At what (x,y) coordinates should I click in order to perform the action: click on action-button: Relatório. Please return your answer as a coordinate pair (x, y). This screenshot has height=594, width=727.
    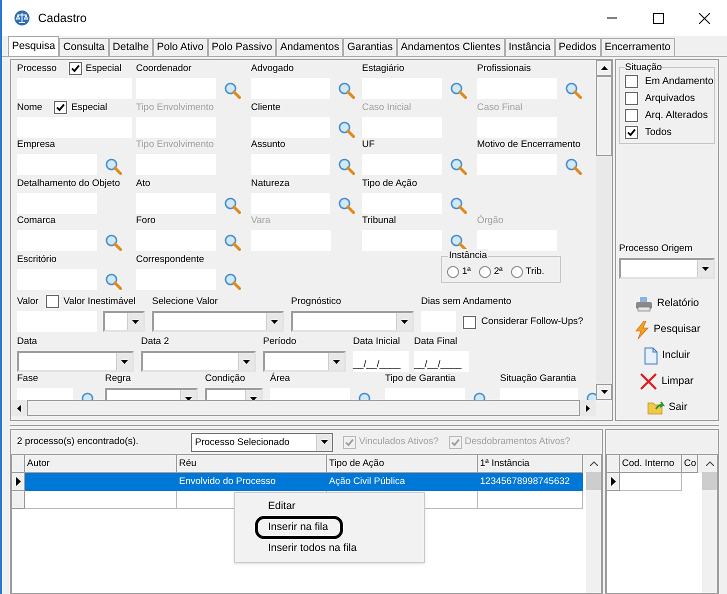
    Looking at the image, I should click on (667, 303).